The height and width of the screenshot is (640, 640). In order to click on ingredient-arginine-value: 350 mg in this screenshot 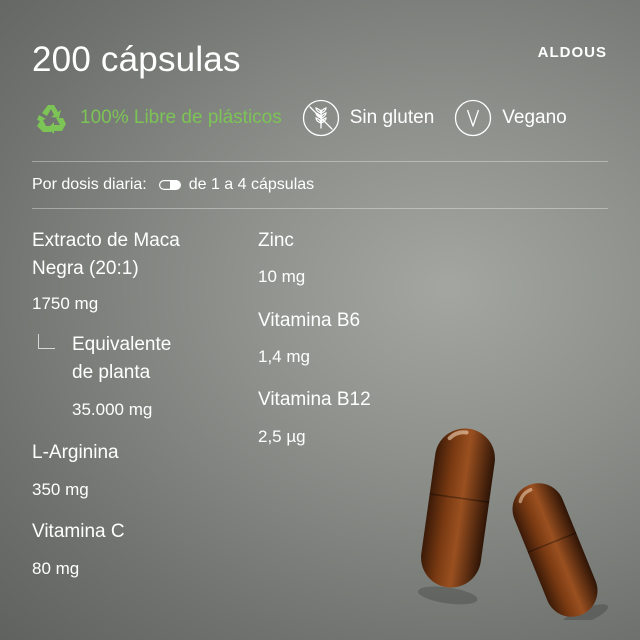, I will do `click(60, 489)`.